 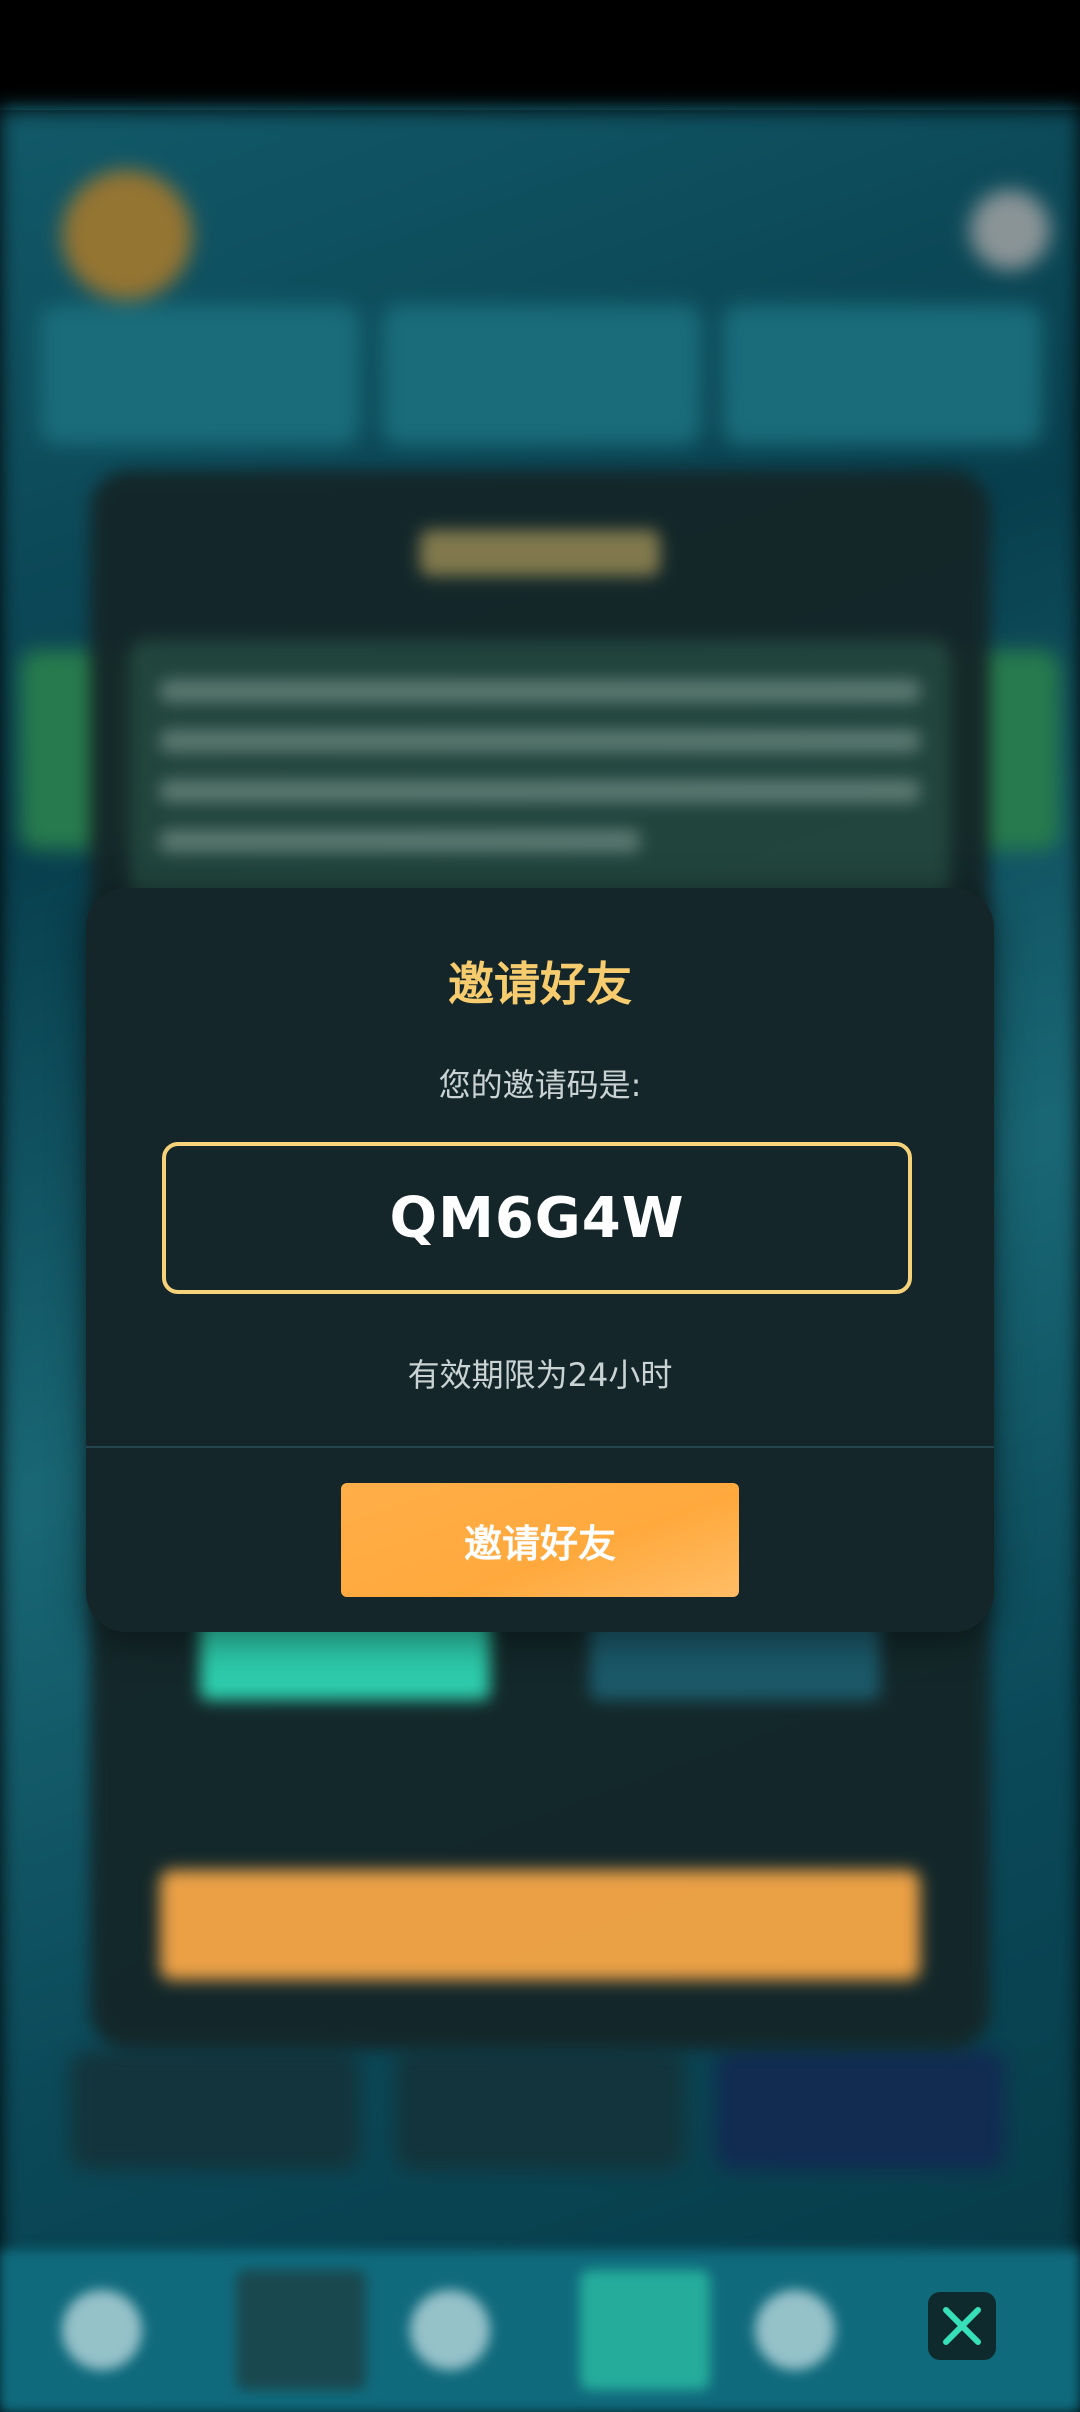 What do you see at coordinates (540, 1085) in the screenshot?
I see `invite-code-label: 您的邀请码是:` at bounding box center [540, 1085].